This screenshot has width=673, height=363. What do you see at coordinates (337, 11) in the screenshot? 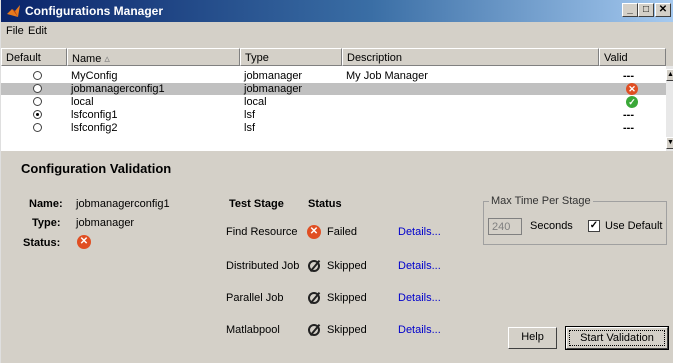
I see `title-bar: Configurations Manager _ □ ✕` at bounding box center [337, 11].